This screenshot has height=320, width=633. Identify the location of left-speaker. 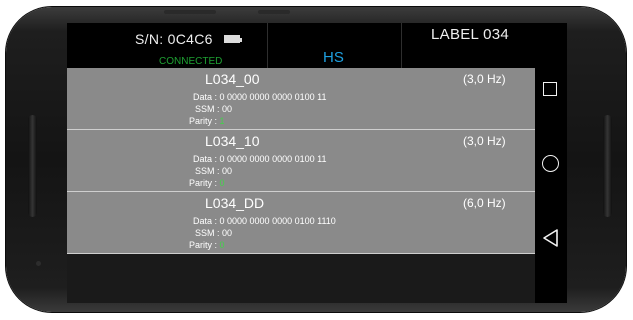
(32, 166).